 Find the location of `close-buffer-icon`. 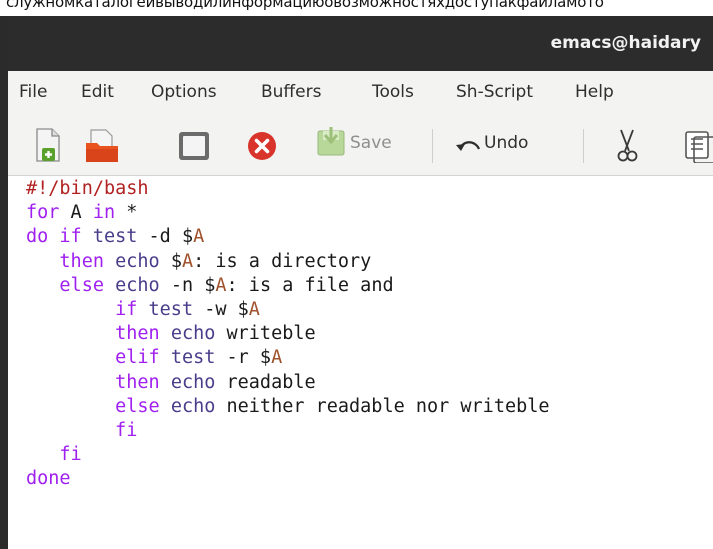

close-buffer-icon is located at coordinates (262, 146).